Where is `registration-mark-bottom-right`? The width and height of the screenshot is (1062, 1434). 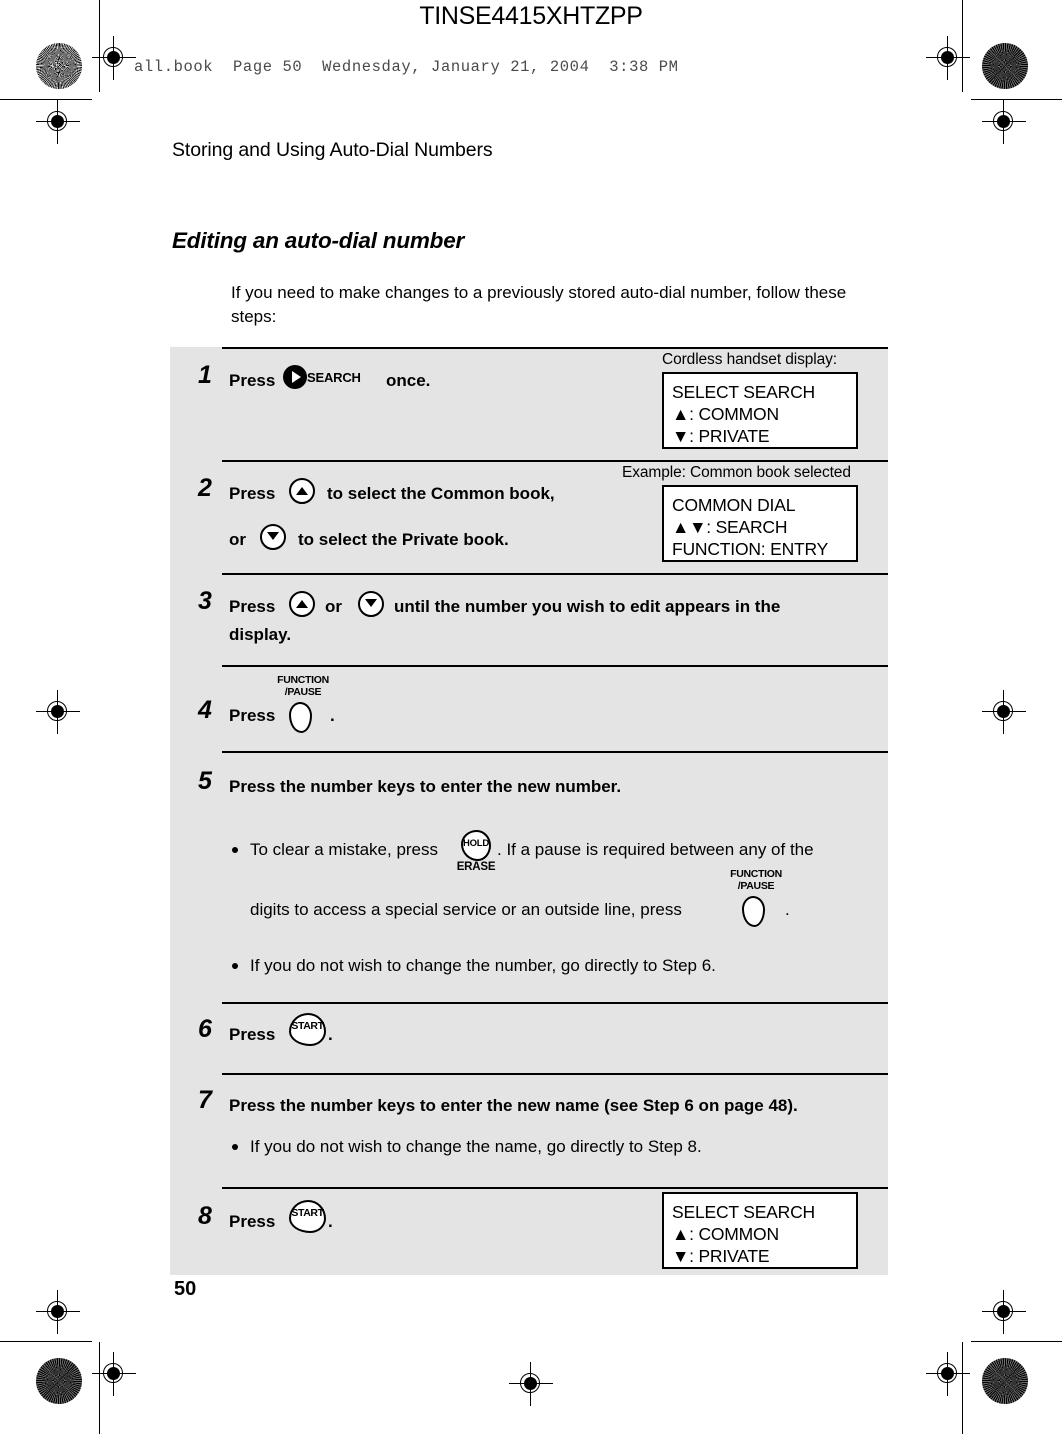
registration-mark-bottom-right is located at coordinates (1004, 1312).